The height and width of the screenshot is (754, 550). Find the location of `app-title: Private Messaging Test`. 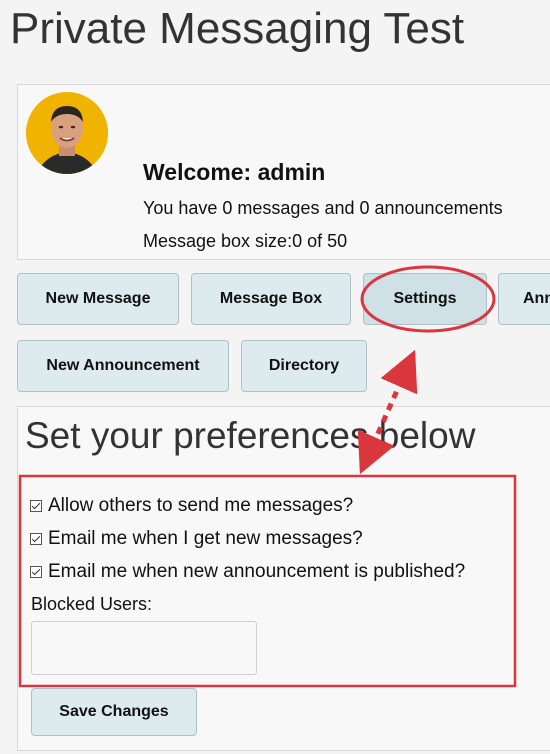

app-title: Private Messaging Test is located at coordinates (237, 28).